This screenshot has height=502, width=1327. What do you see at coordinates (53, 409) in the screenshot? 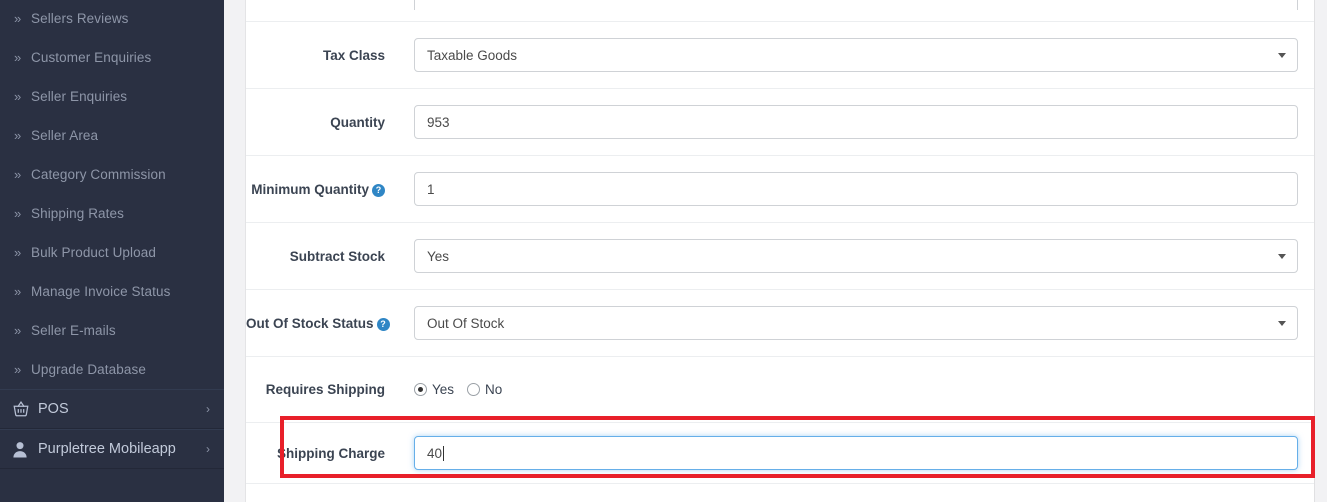
I see `sidebar-item-label: POS` at bounding box center [53, 409].